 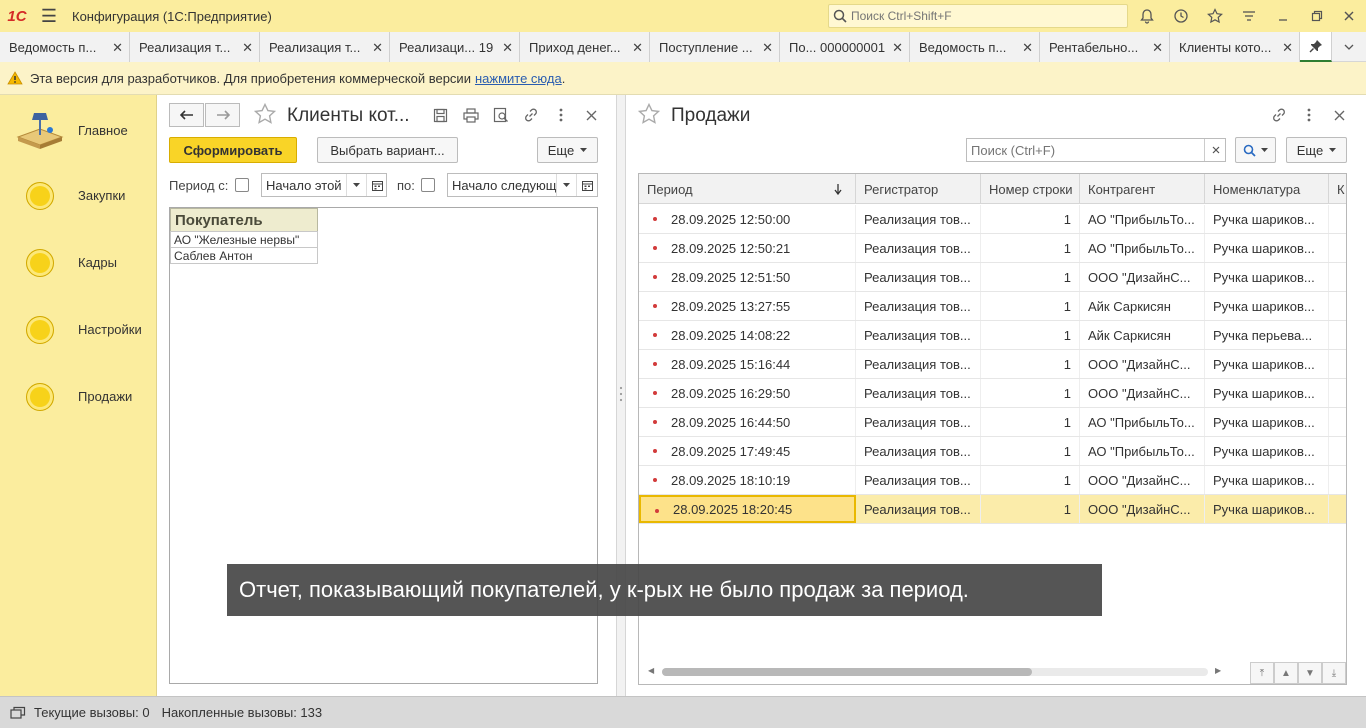 What do you see at coordinates (1283, 16) in the screenshot?
I see `minimize-icon` at bounding box center [1283, 16].